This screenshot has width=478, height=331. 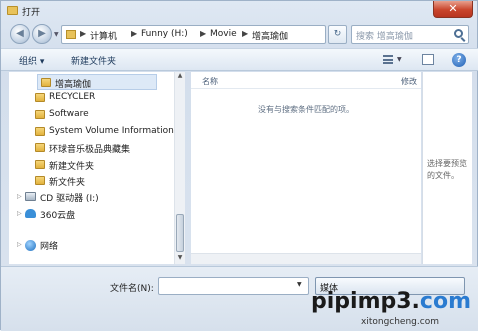 What do you see at coordinates (210, 81) in the screenshot?
I see `column-header-name: 名称` at bounding box center [210, 81].